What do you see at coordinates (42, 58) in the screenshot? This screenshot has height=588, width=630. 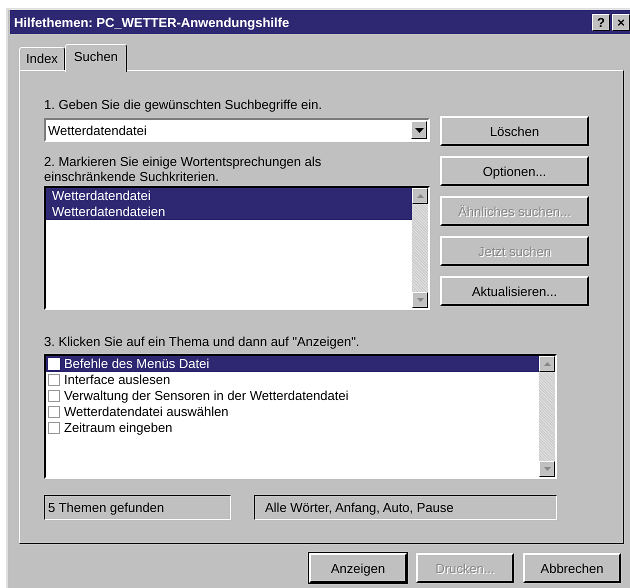 I see `tab: Index` at bounding box center [42, 58].